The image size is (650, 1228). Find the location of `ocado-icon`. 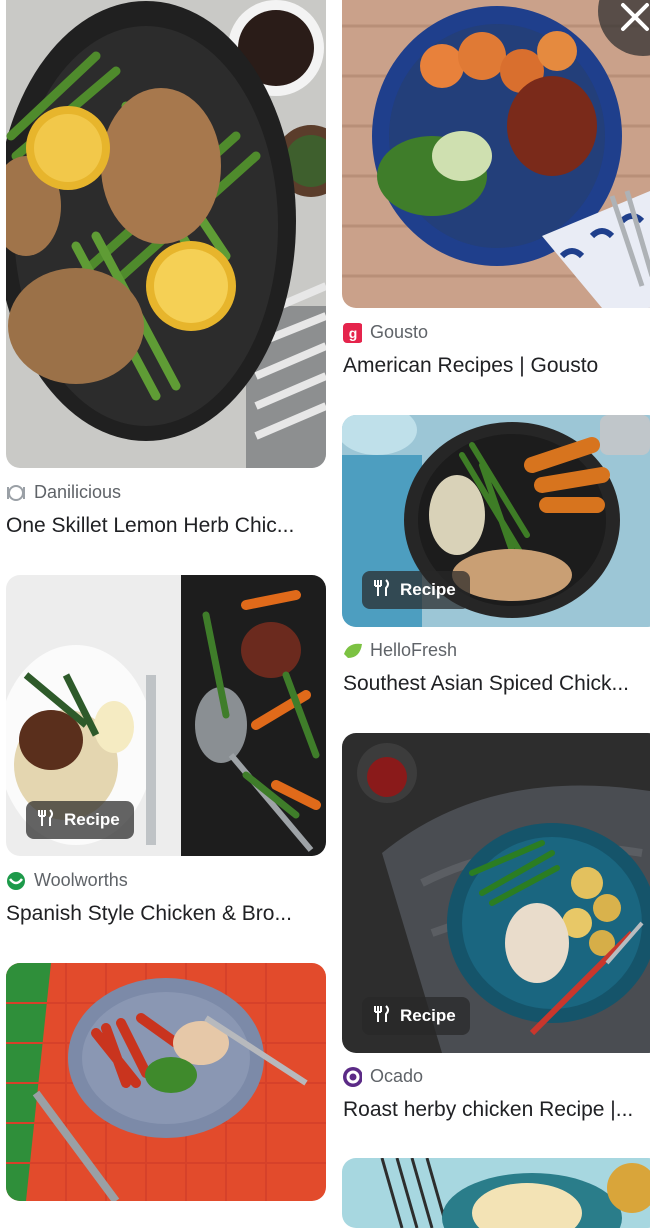

ocado-icon is located at coordinates (352, 1076).